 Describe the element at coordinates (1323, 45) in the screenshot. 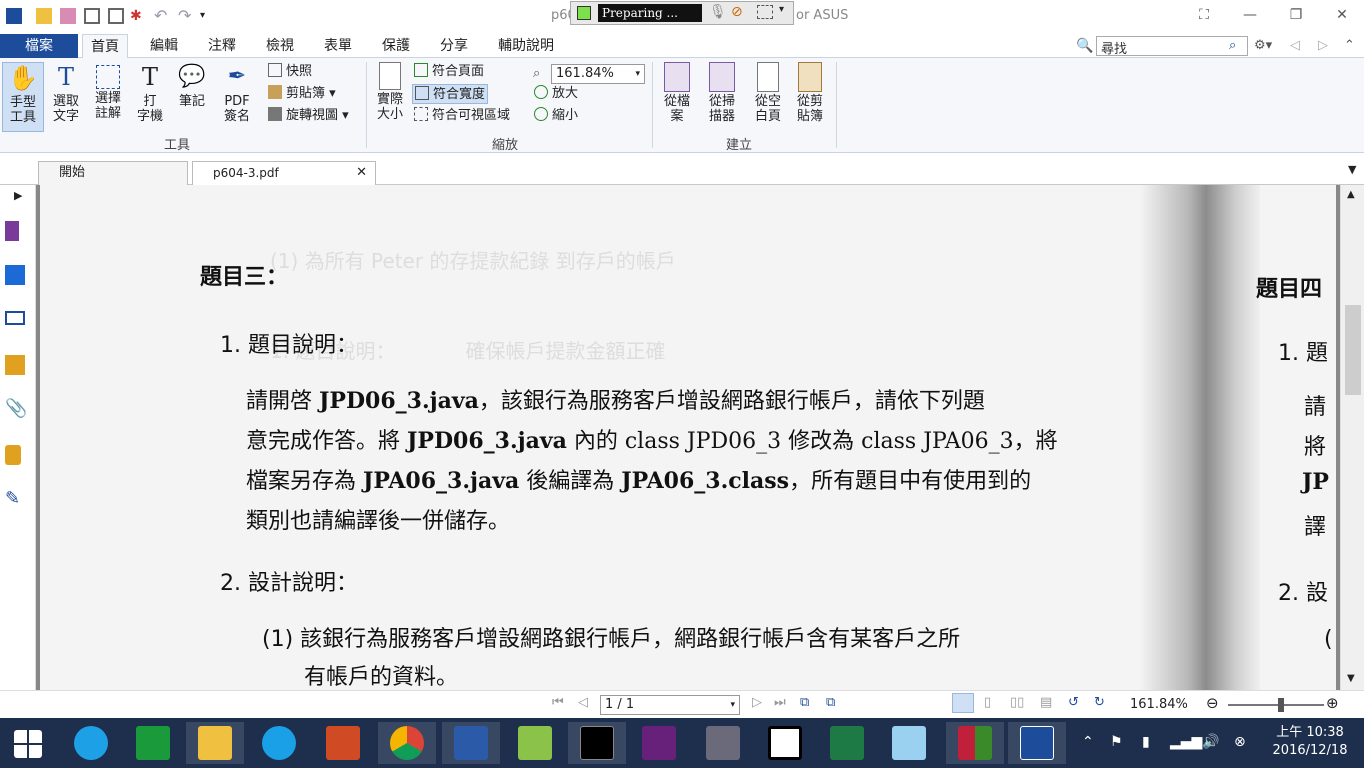

I see `next-result-icon: ▷` at that location.